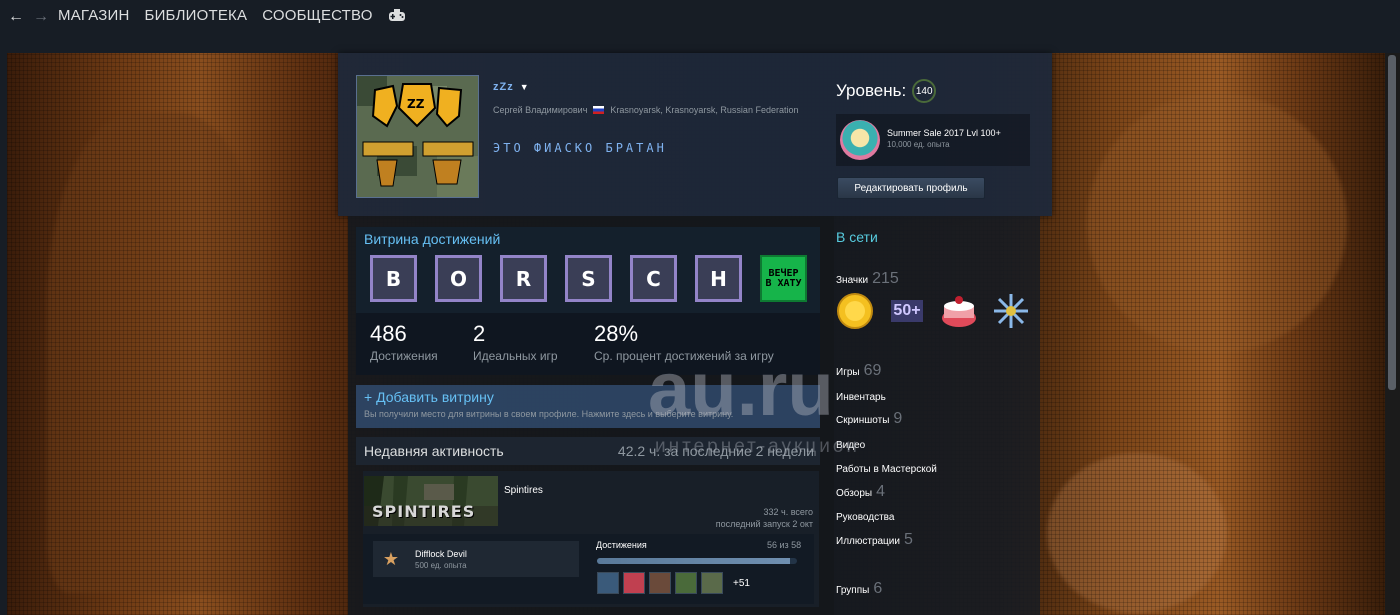 This screenshot has width=1400, height=615. I want to click on background-face-shape, so click(1137, 533).